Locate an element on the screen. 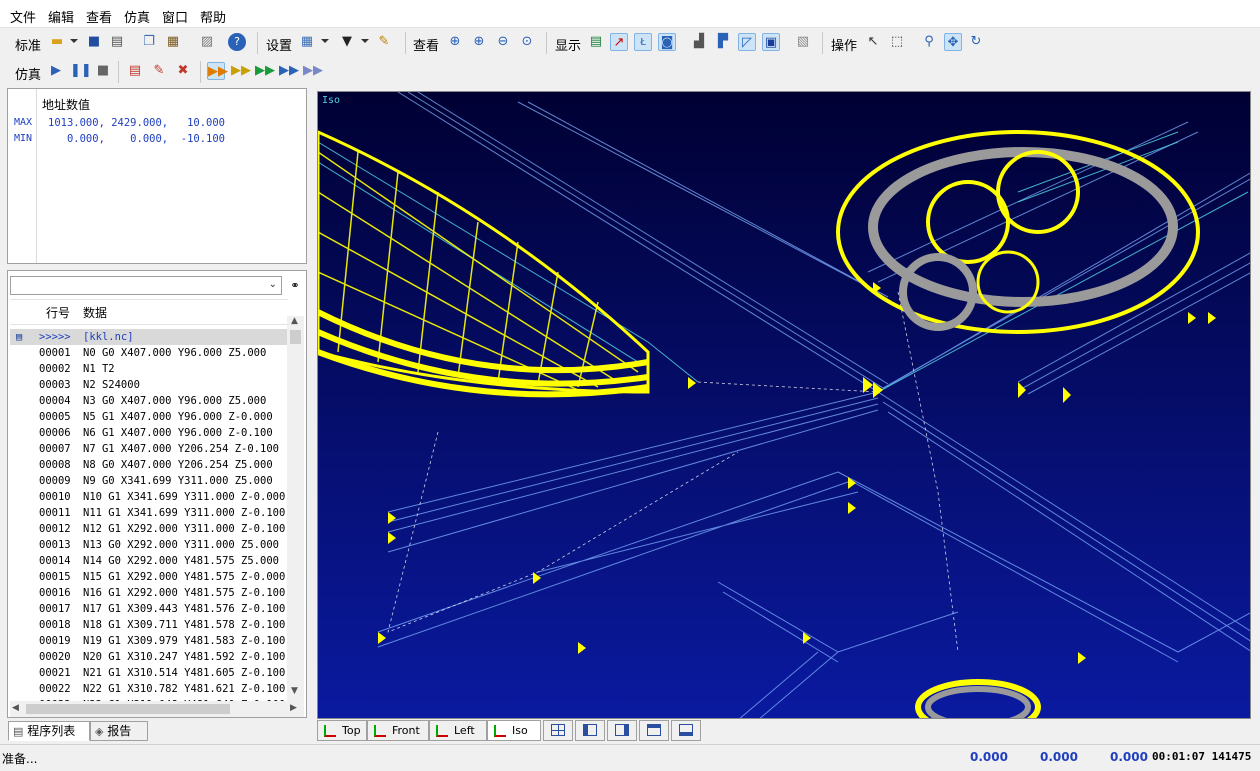  table-row: 00011 N11 G1 X341.699 Y311.000 Z-0.100 is located at coordinates (149, 513).